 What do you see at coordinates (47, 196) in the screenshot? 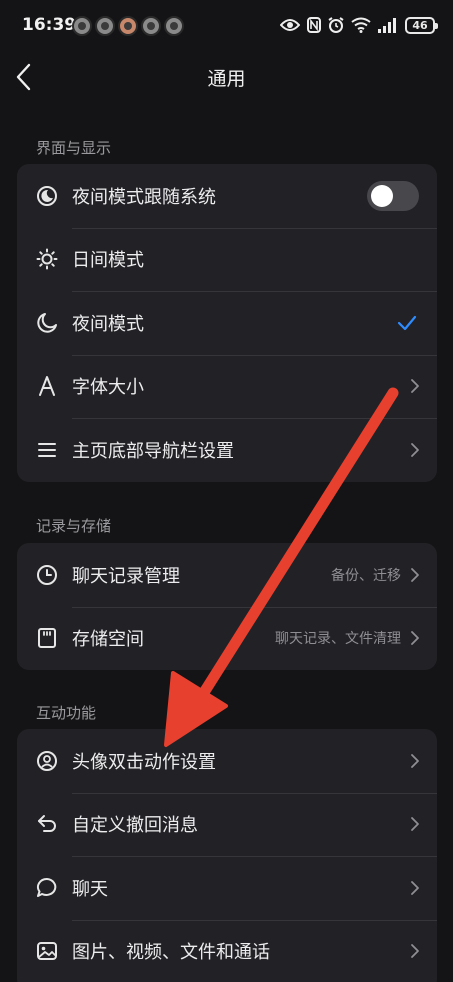
I see `night-mode-follow-icon` at bounding box center [47, 196].